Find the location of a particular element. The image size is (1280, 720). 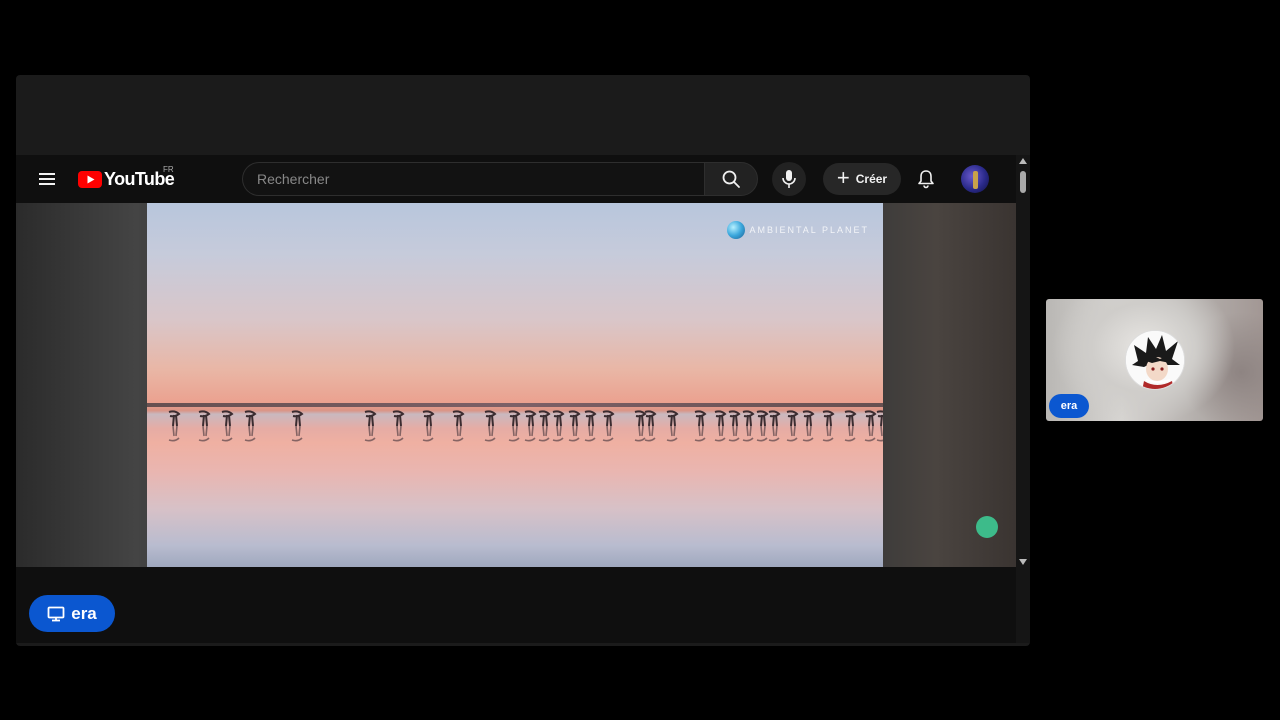

watermark-text: AMBIENTAL PLANET is located at coordinates (809, 230).